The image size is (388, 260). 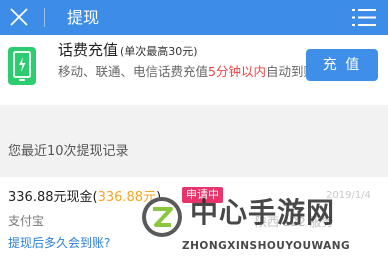 What do you see at coordinates (133, 71) in the screenshot?
I see `recharge-desc-text: 移动、联通、电信话费充值` at bounding box center [133, 71].